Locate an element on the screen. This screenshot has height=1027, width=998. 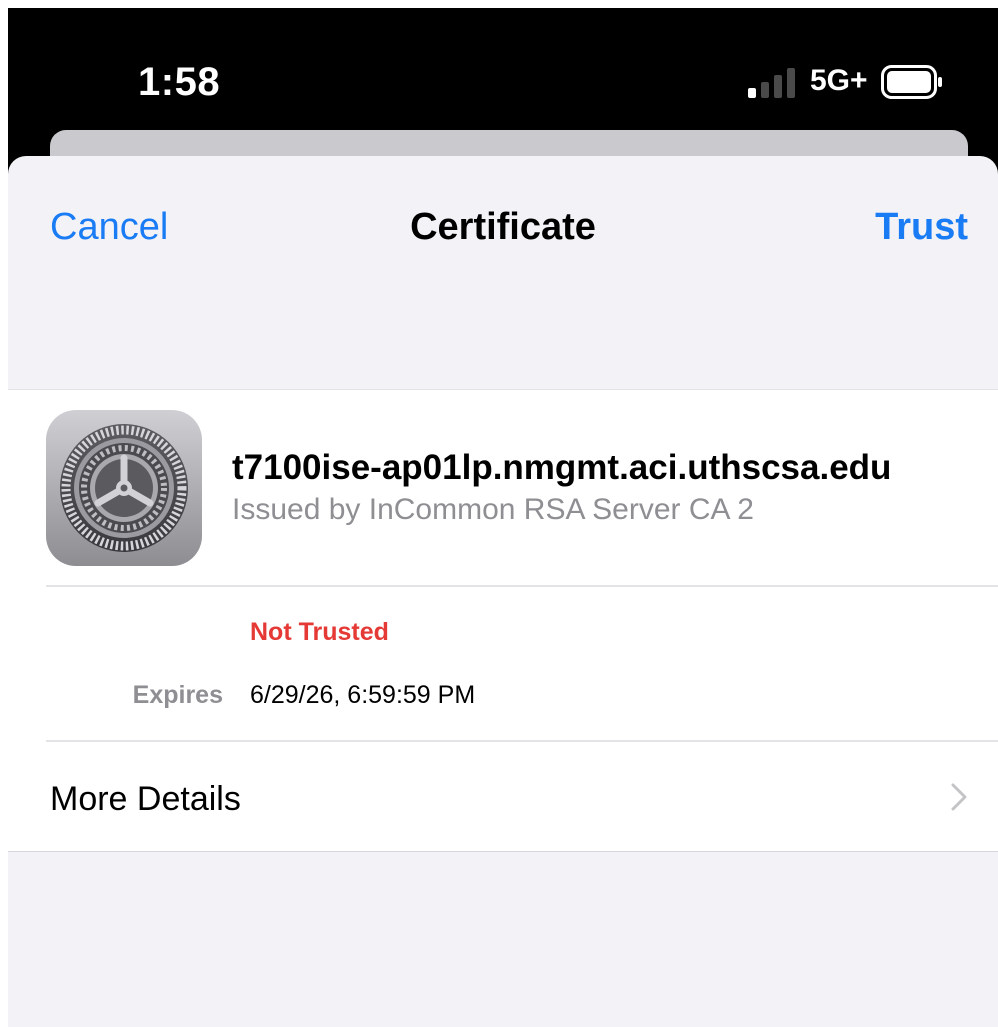
certificate-issuer: Issued by InCommon RSA Server CA 2 is located at coordinates (493, 509).